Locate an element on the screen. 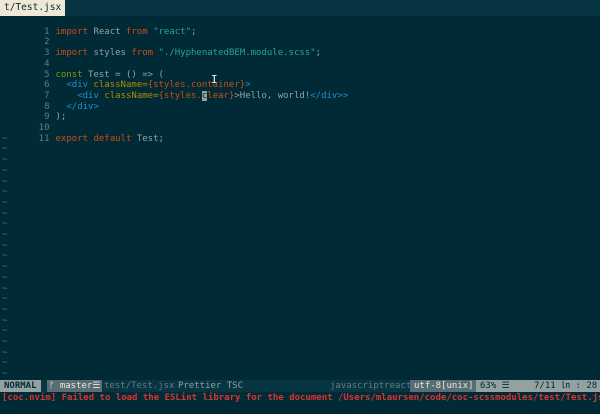 This screenshot has height=414, width=600. code-line: 4 is located at coordinates (300, 58).